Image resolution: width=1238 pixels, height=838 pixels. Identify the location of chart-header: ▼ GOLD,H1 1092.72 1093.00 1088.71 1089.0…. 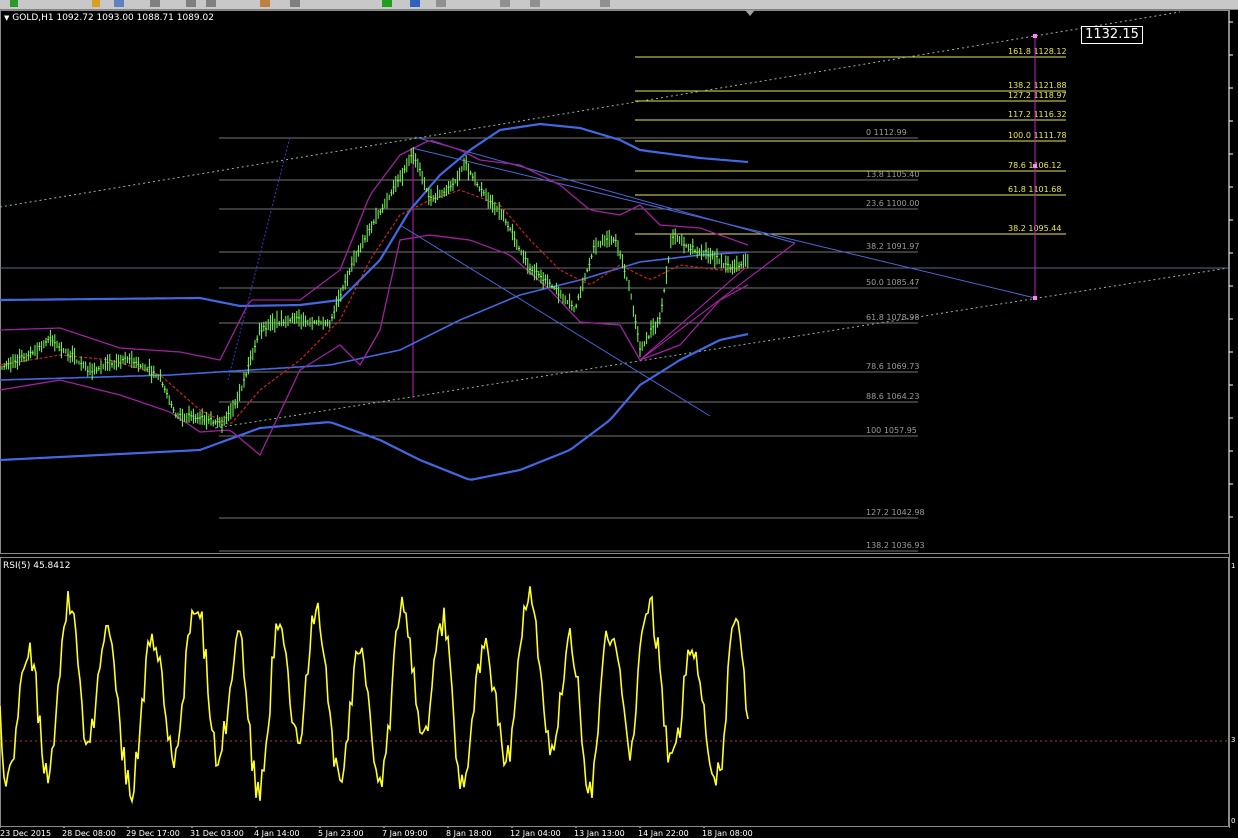
(109, 18).